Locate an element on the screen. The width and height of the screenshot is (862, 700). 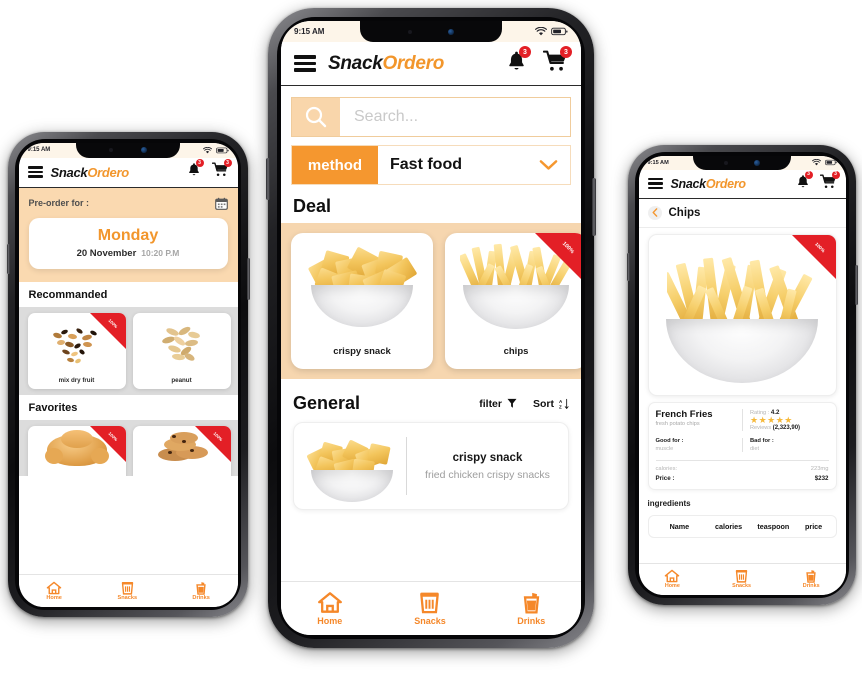
sort-label: Sort is located at coordinates (543, 403).